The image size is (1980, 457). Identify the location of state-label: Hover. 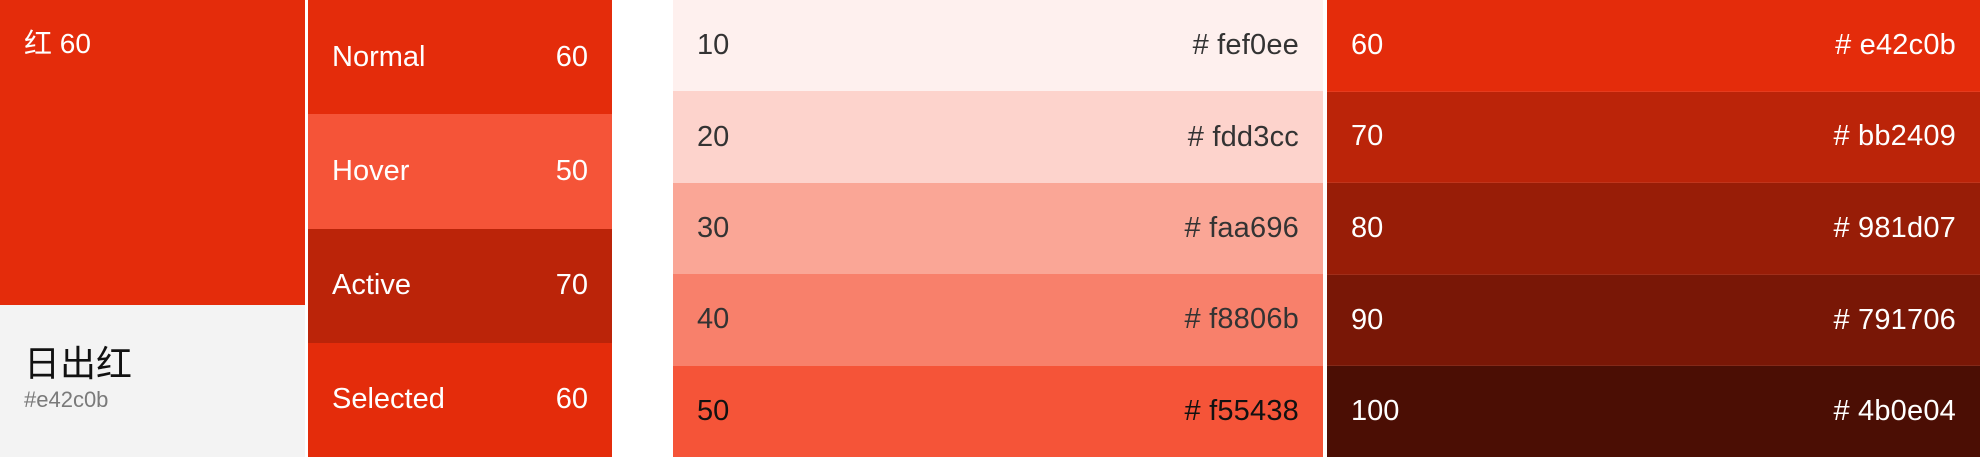
(371, 170).